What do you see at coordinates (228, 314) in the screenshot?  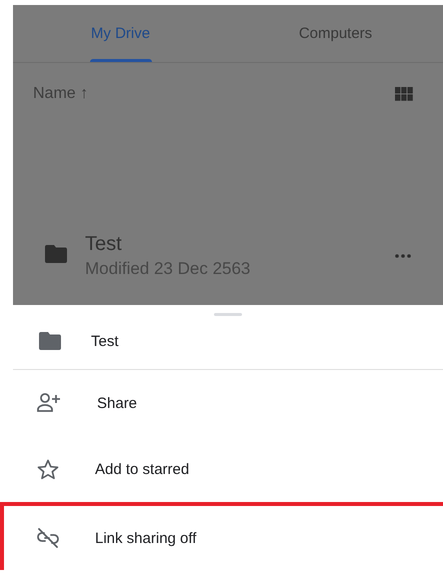 I see `drag-handle` at bounding box center [228, 314].